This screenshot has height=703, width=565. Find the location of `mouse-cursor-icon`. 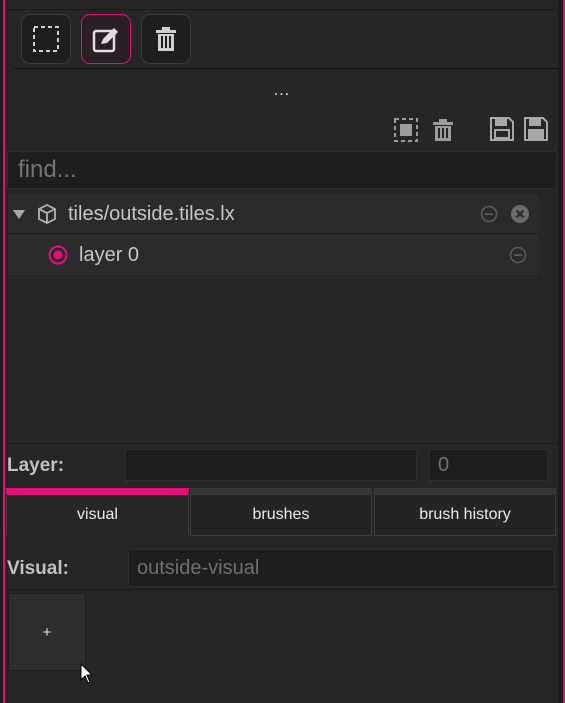

mouse-cursor-icon is located at coordinates (87, 673).